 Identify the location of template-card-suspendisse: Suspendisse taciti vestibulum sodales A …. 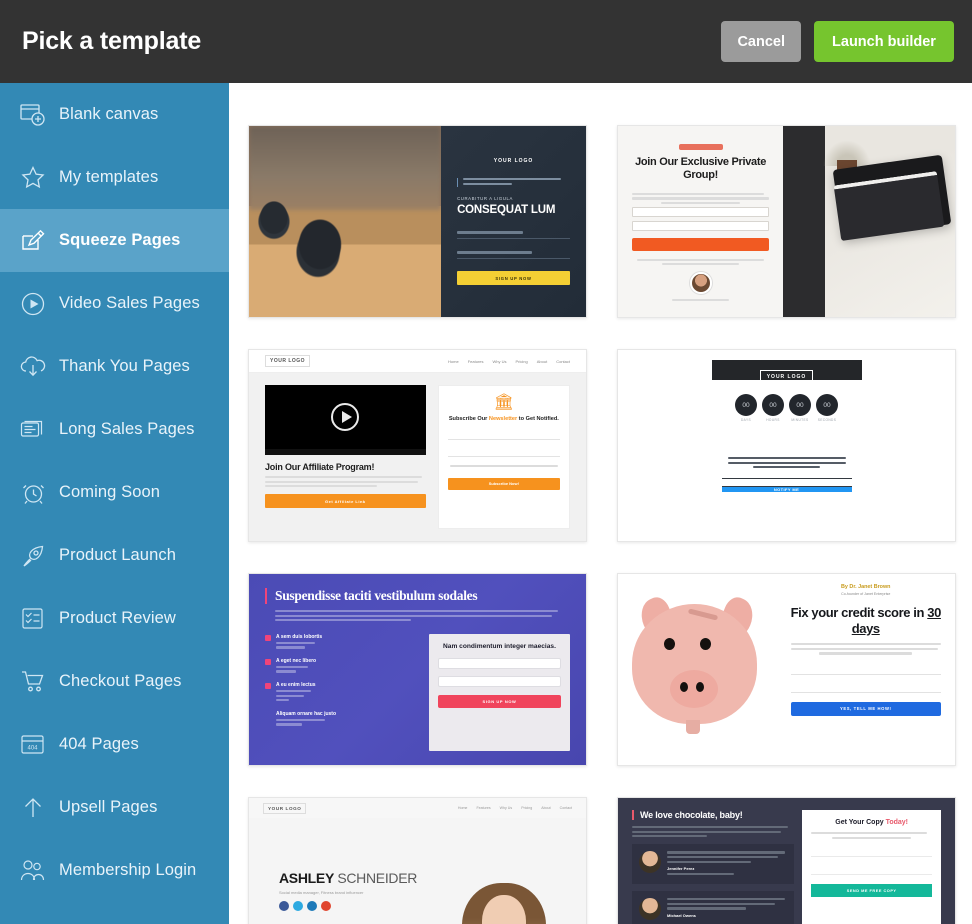
(417, 669).